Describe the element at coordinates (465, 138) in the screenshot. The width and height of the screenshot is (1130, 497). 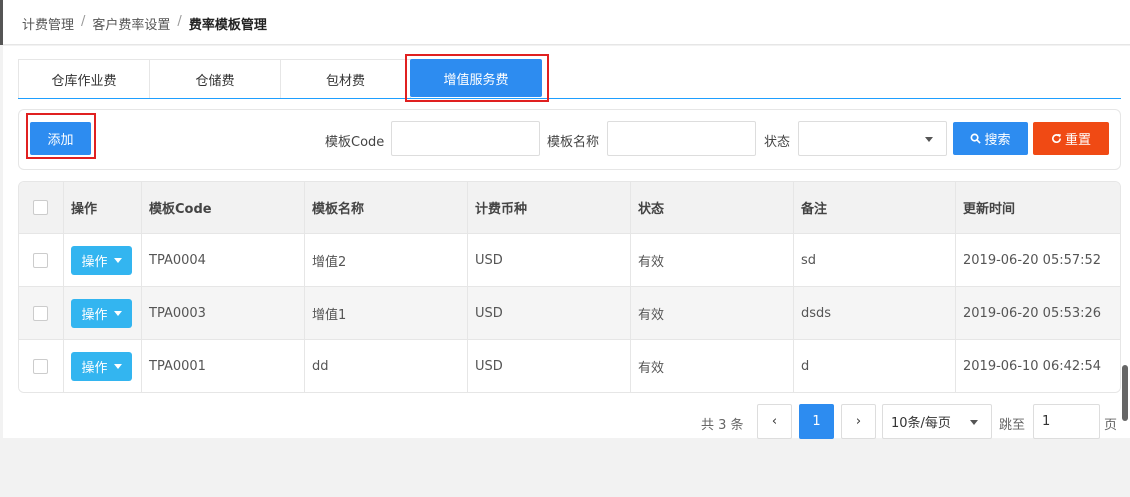
I see `template-code-input` at that location.